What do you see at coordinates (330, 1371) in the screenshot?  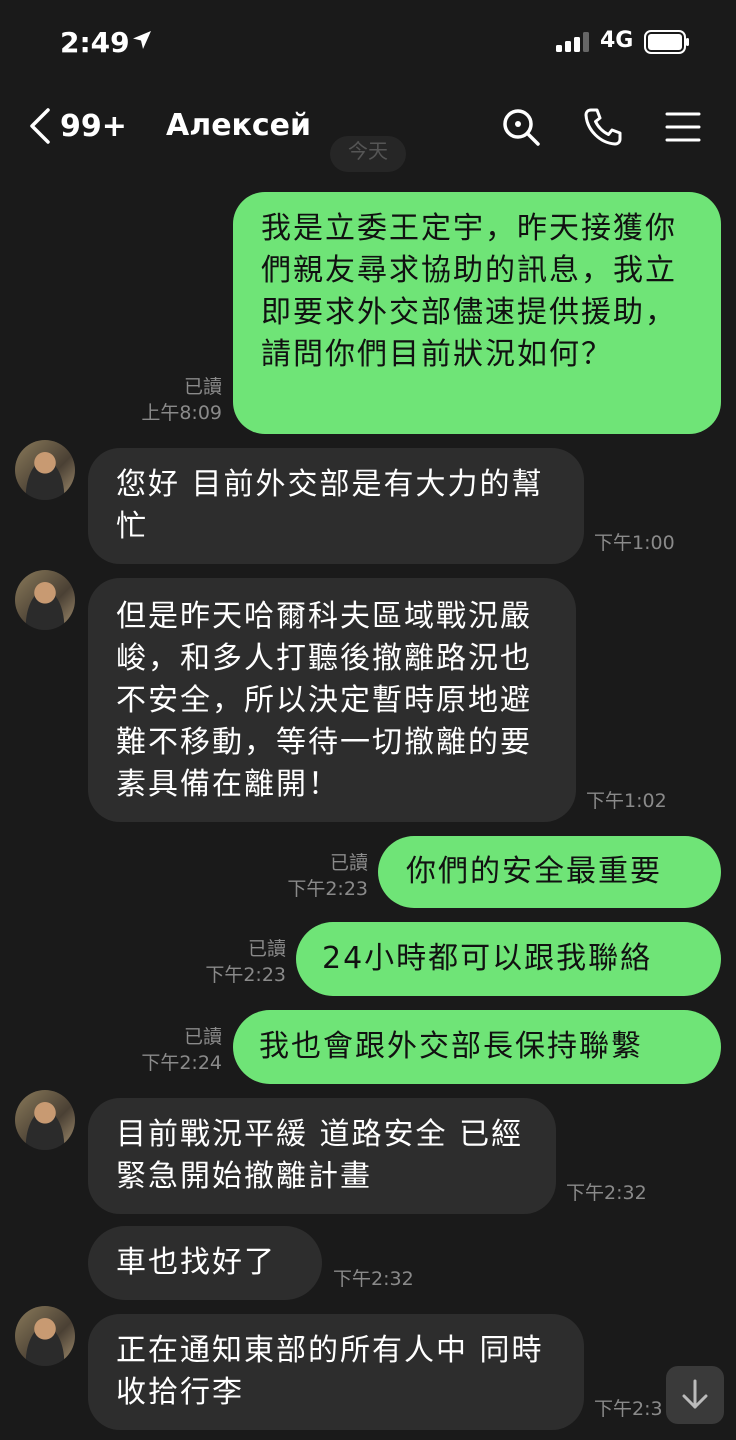 I see `message-text: 正在通知東部的所有人中 同時收拾行李` at bounding box center [330, 1371].